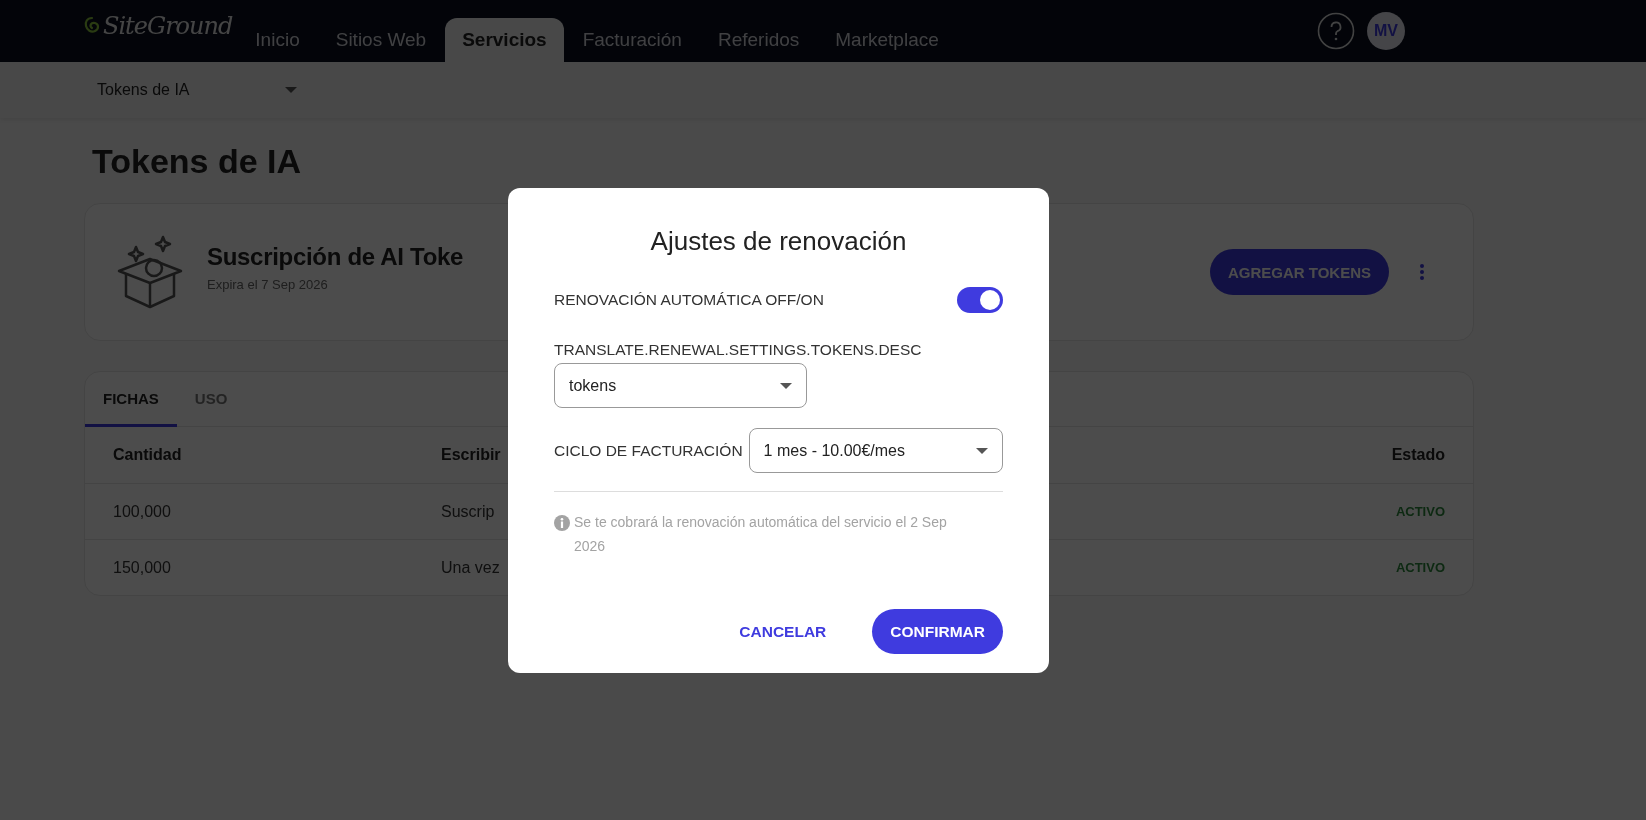 The height and width of the screenshot is (820, 1646). I want to click on toggle-label: RENOVACIÓN AUTOMÁTICA OFF/ON, so click(689, 300).